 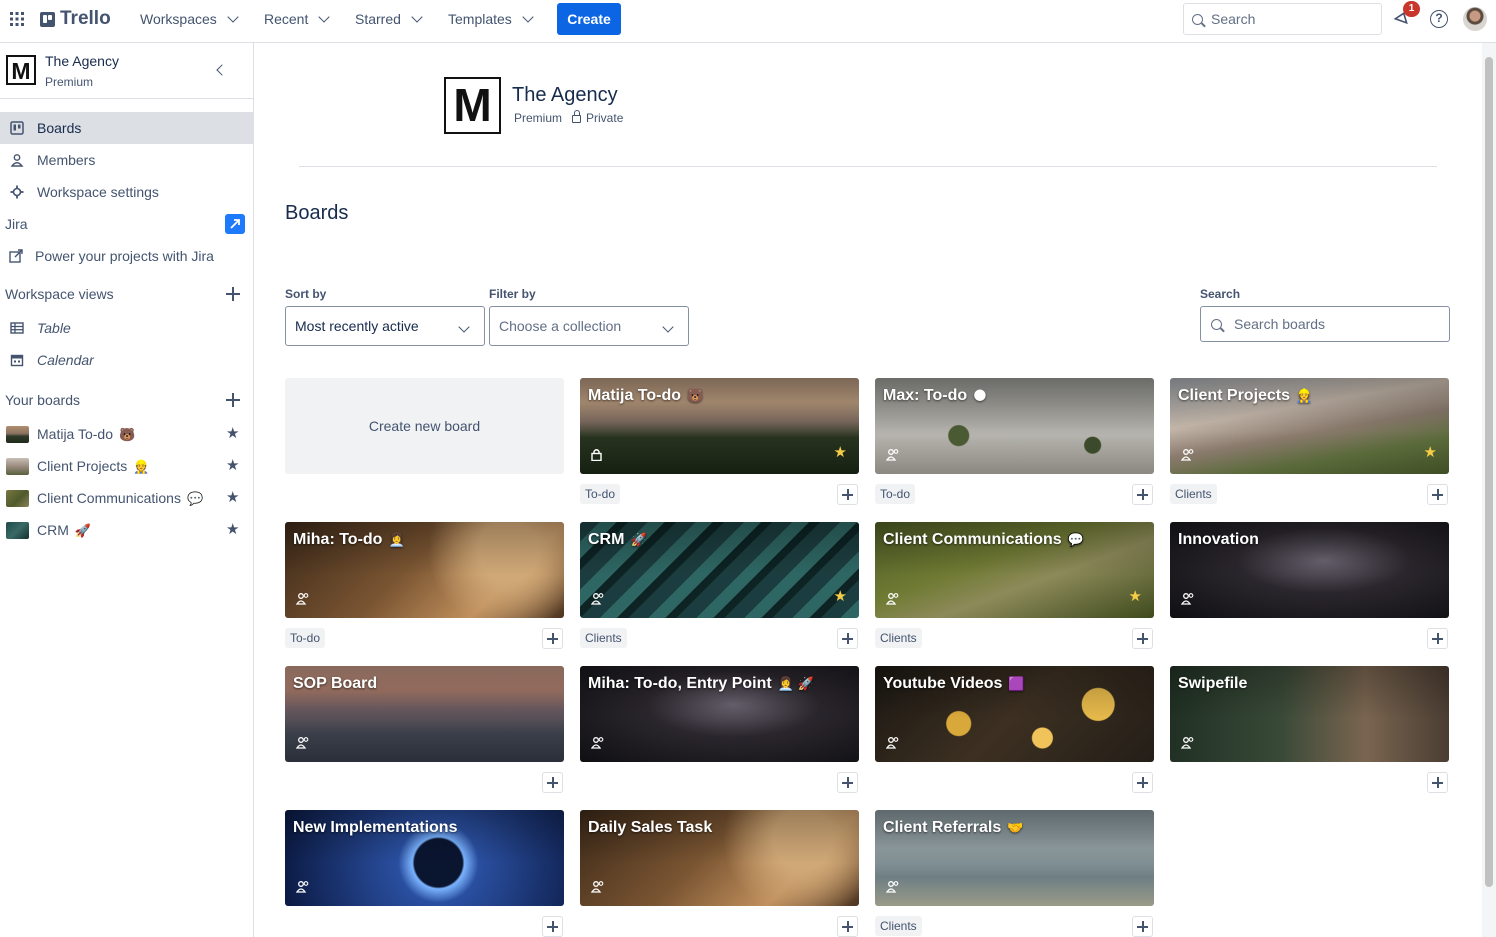 What do you see at coordinates (1439, 19) in the screenshot?
I see `help-icon: ?` at bounding box center [1439, 19].